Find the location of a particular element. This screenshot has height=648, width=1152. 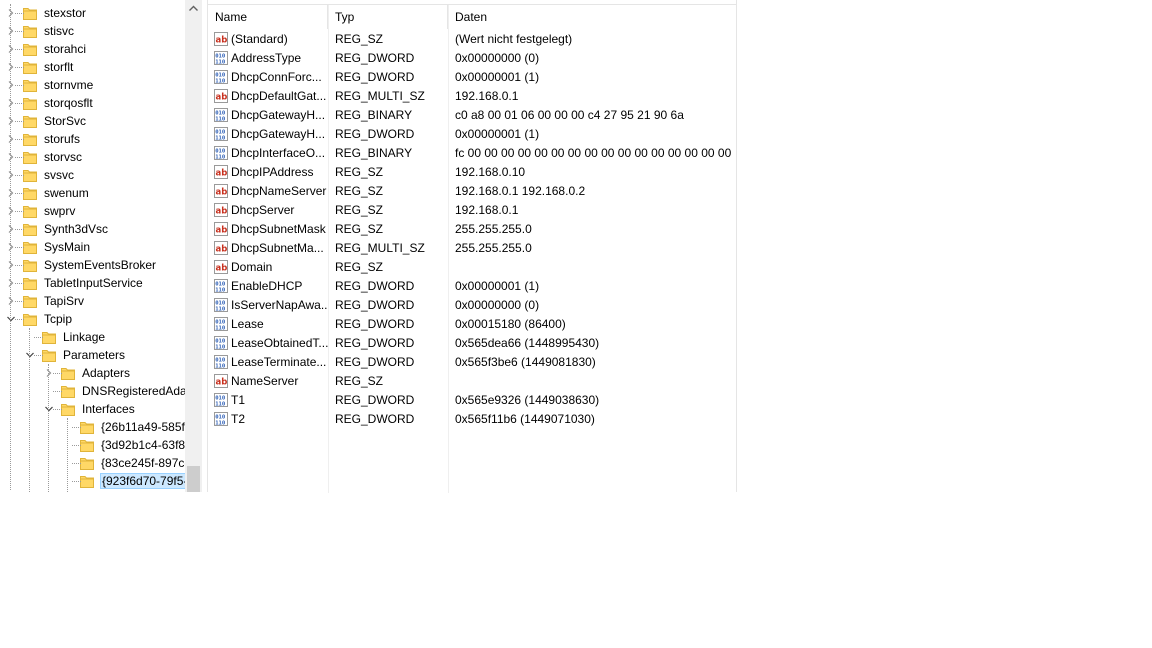

tree-item: StorSvc is located at coordinates (92, 121).